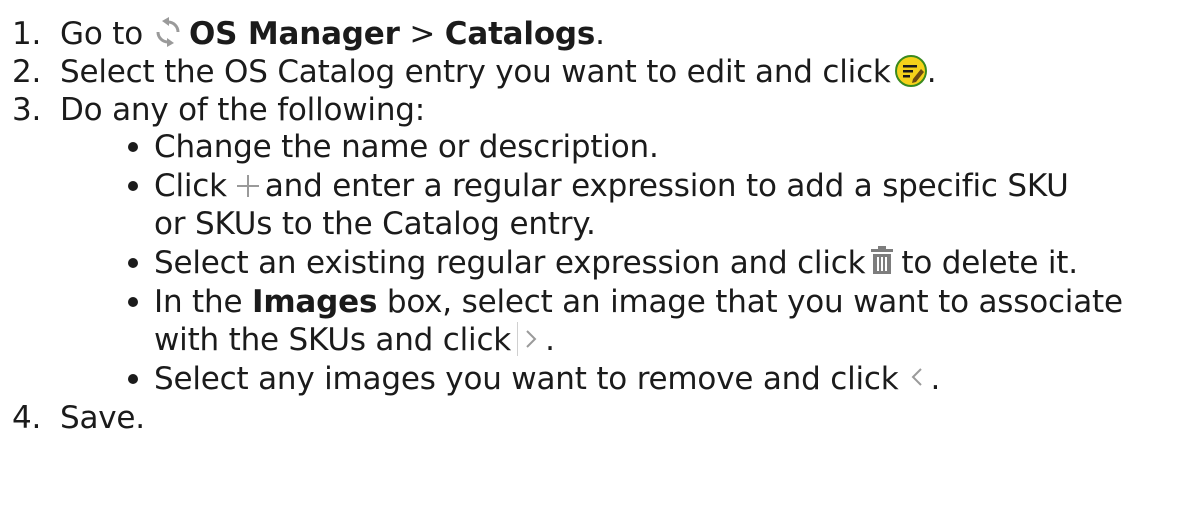 This screenshot has width=1202, height=516. What do you see at coordinates (168, 31) in the screenshot?
I see `sync-icon` at bounding box center [168, 31].